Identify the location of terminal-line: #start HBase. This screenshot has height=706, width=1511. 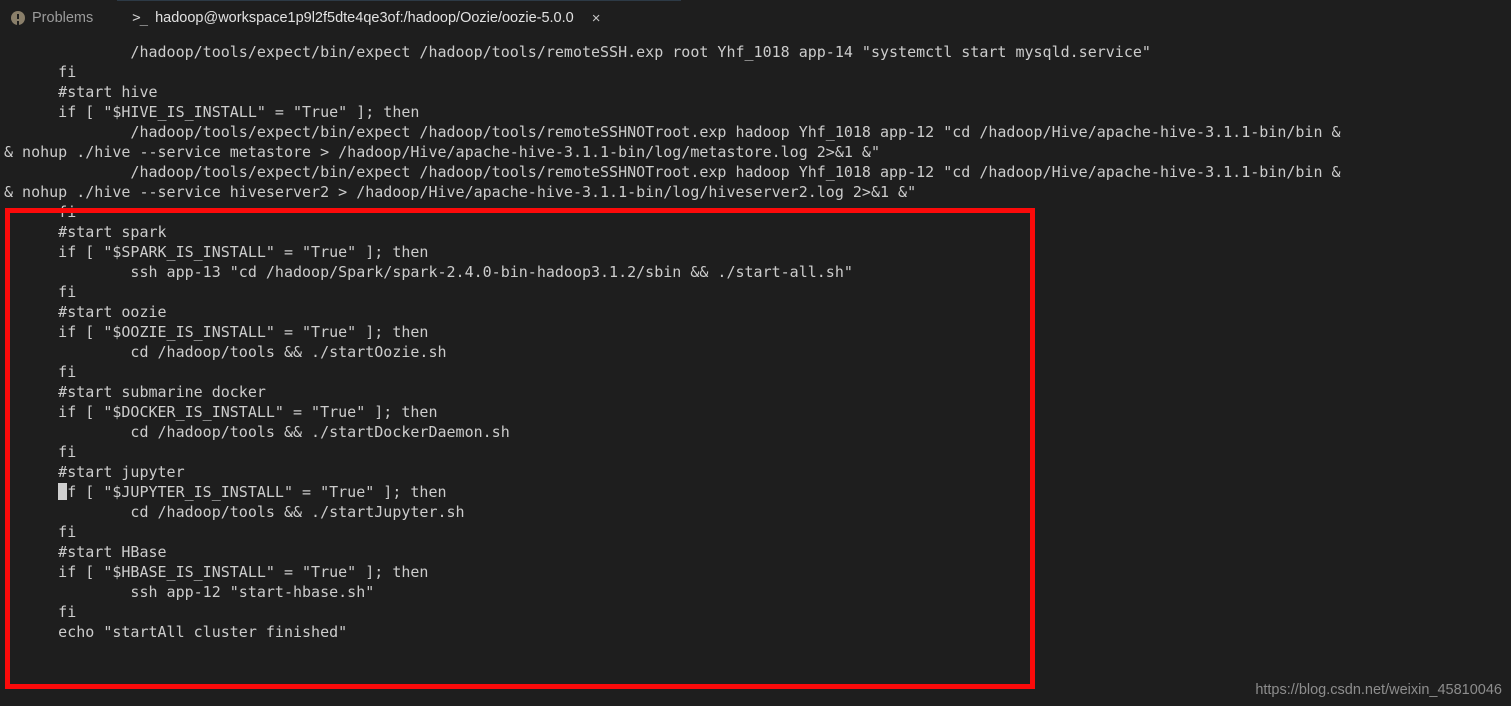
(85, 552).